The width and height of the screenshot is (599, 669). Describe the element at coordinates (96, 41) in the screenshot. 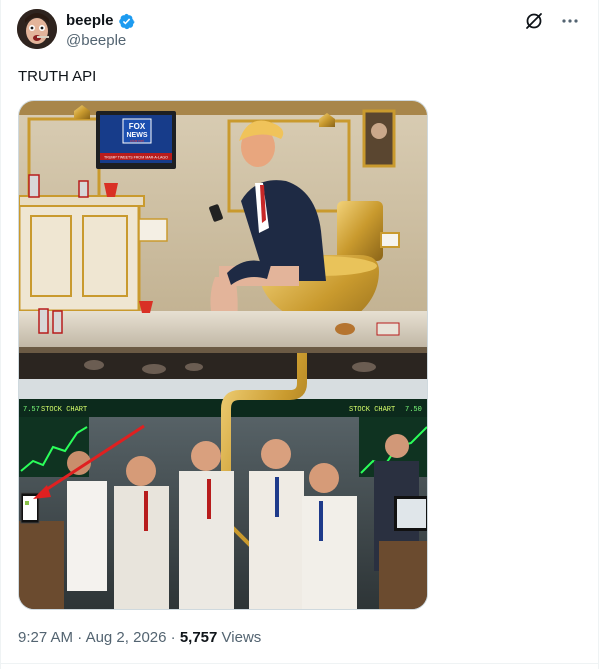

I see `handle: @beeple` at that location.